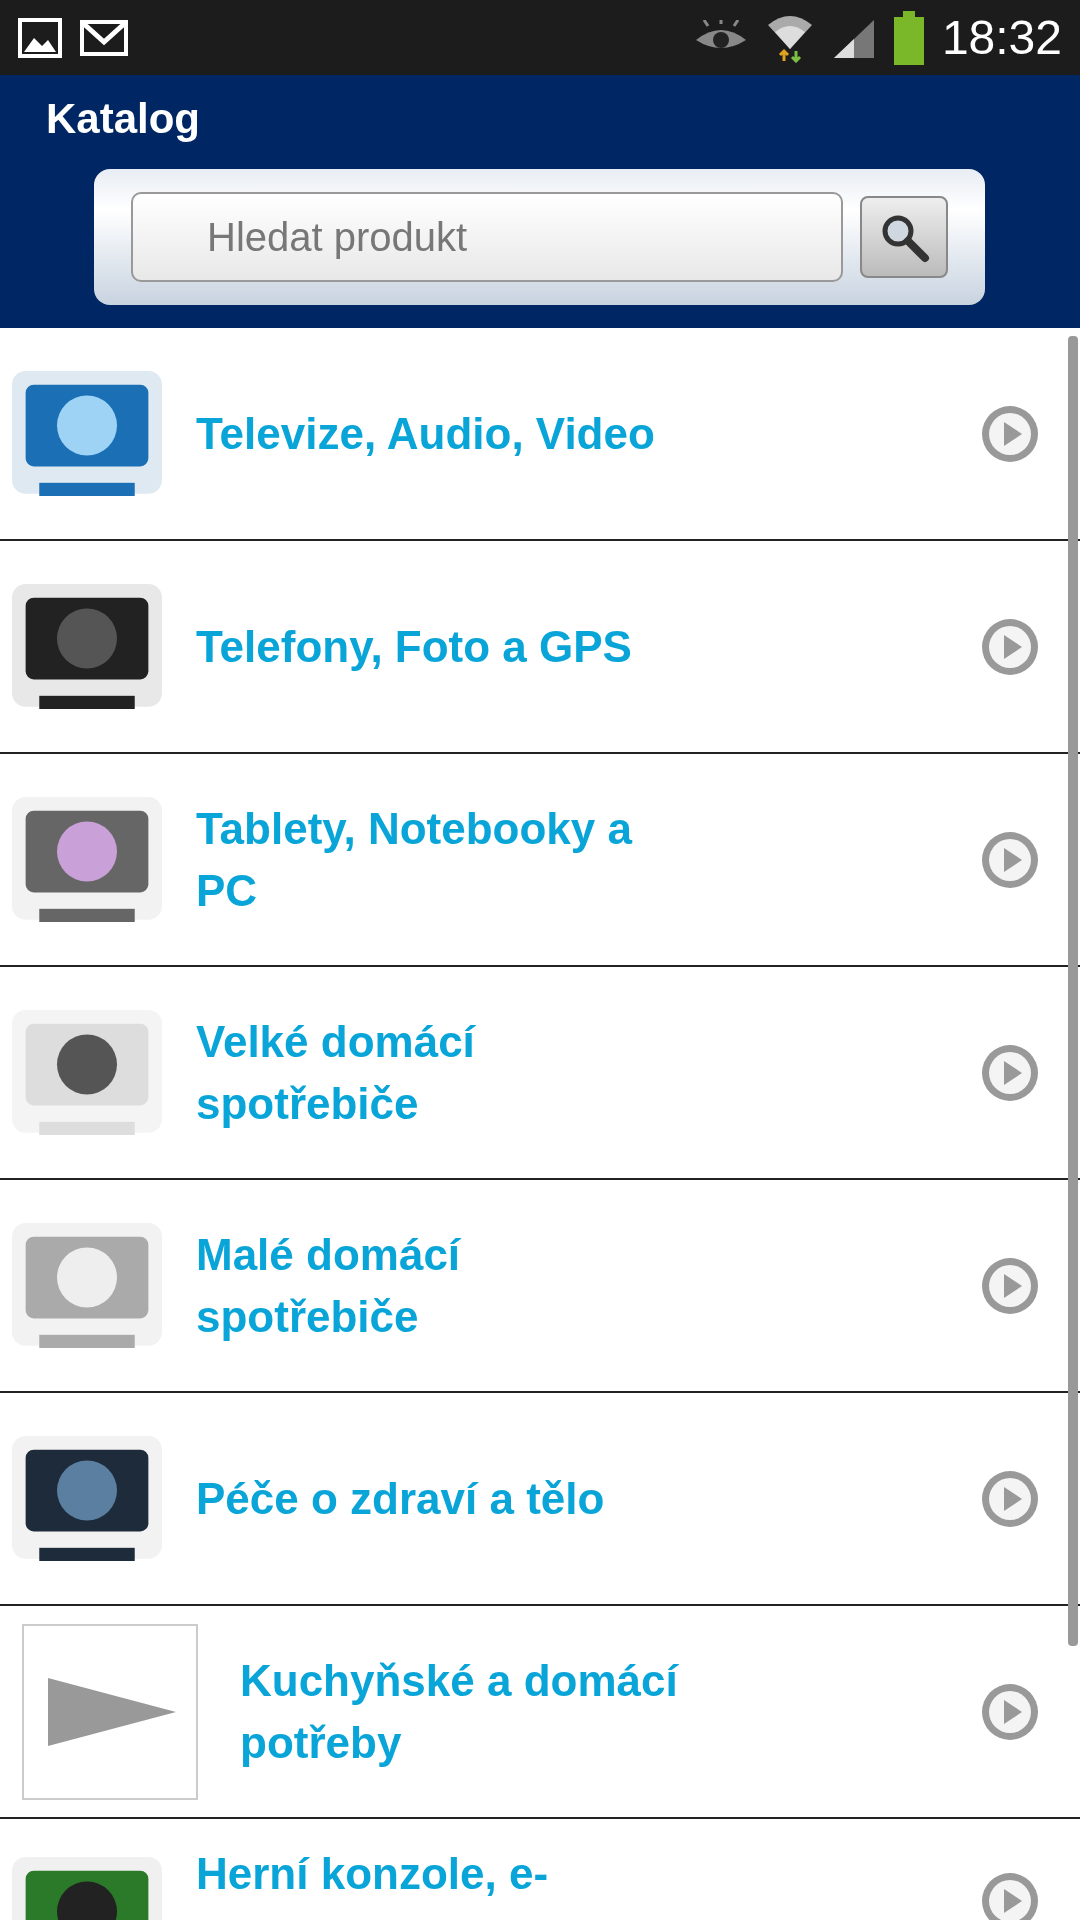  What do you see at coordinates (415, 859) in the screenshot?
I see `category-label: Tablety, Notebooky a PC` at bounding box center [415, 859].